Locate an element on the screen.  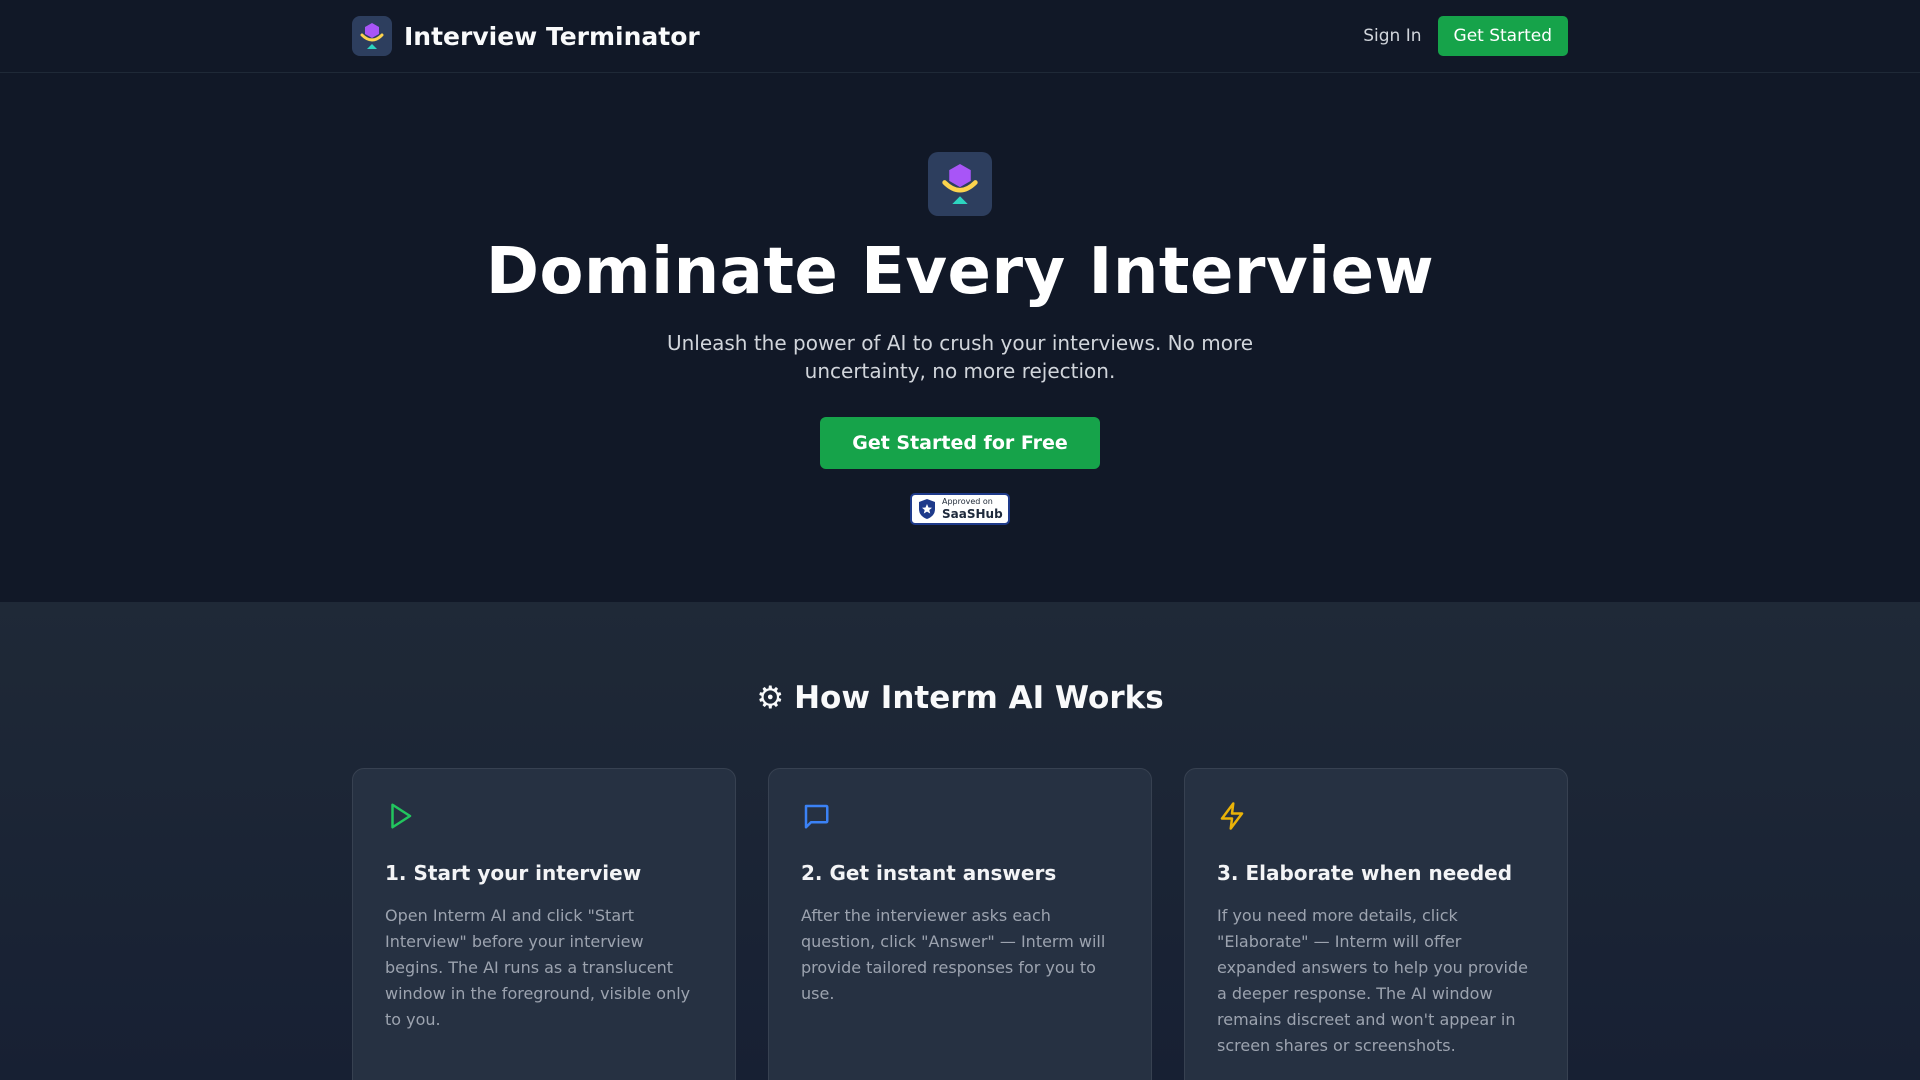
how-title: ⚙ How Interm AI Works is located at coordinates (959, 698).